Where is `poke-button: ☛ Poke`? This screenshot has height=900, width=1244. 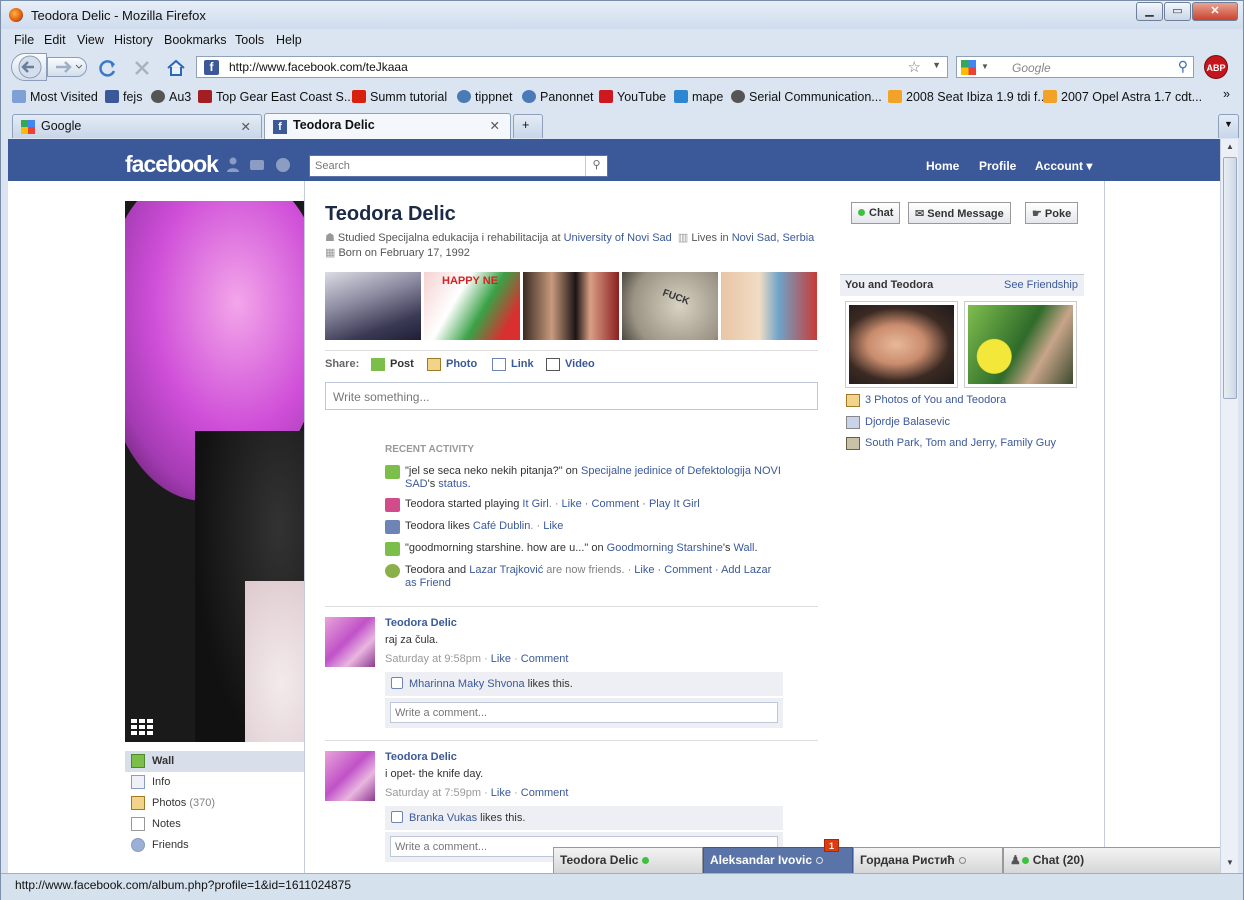 poke-button: ☛ Poke is located at coordinates (1052, 213).